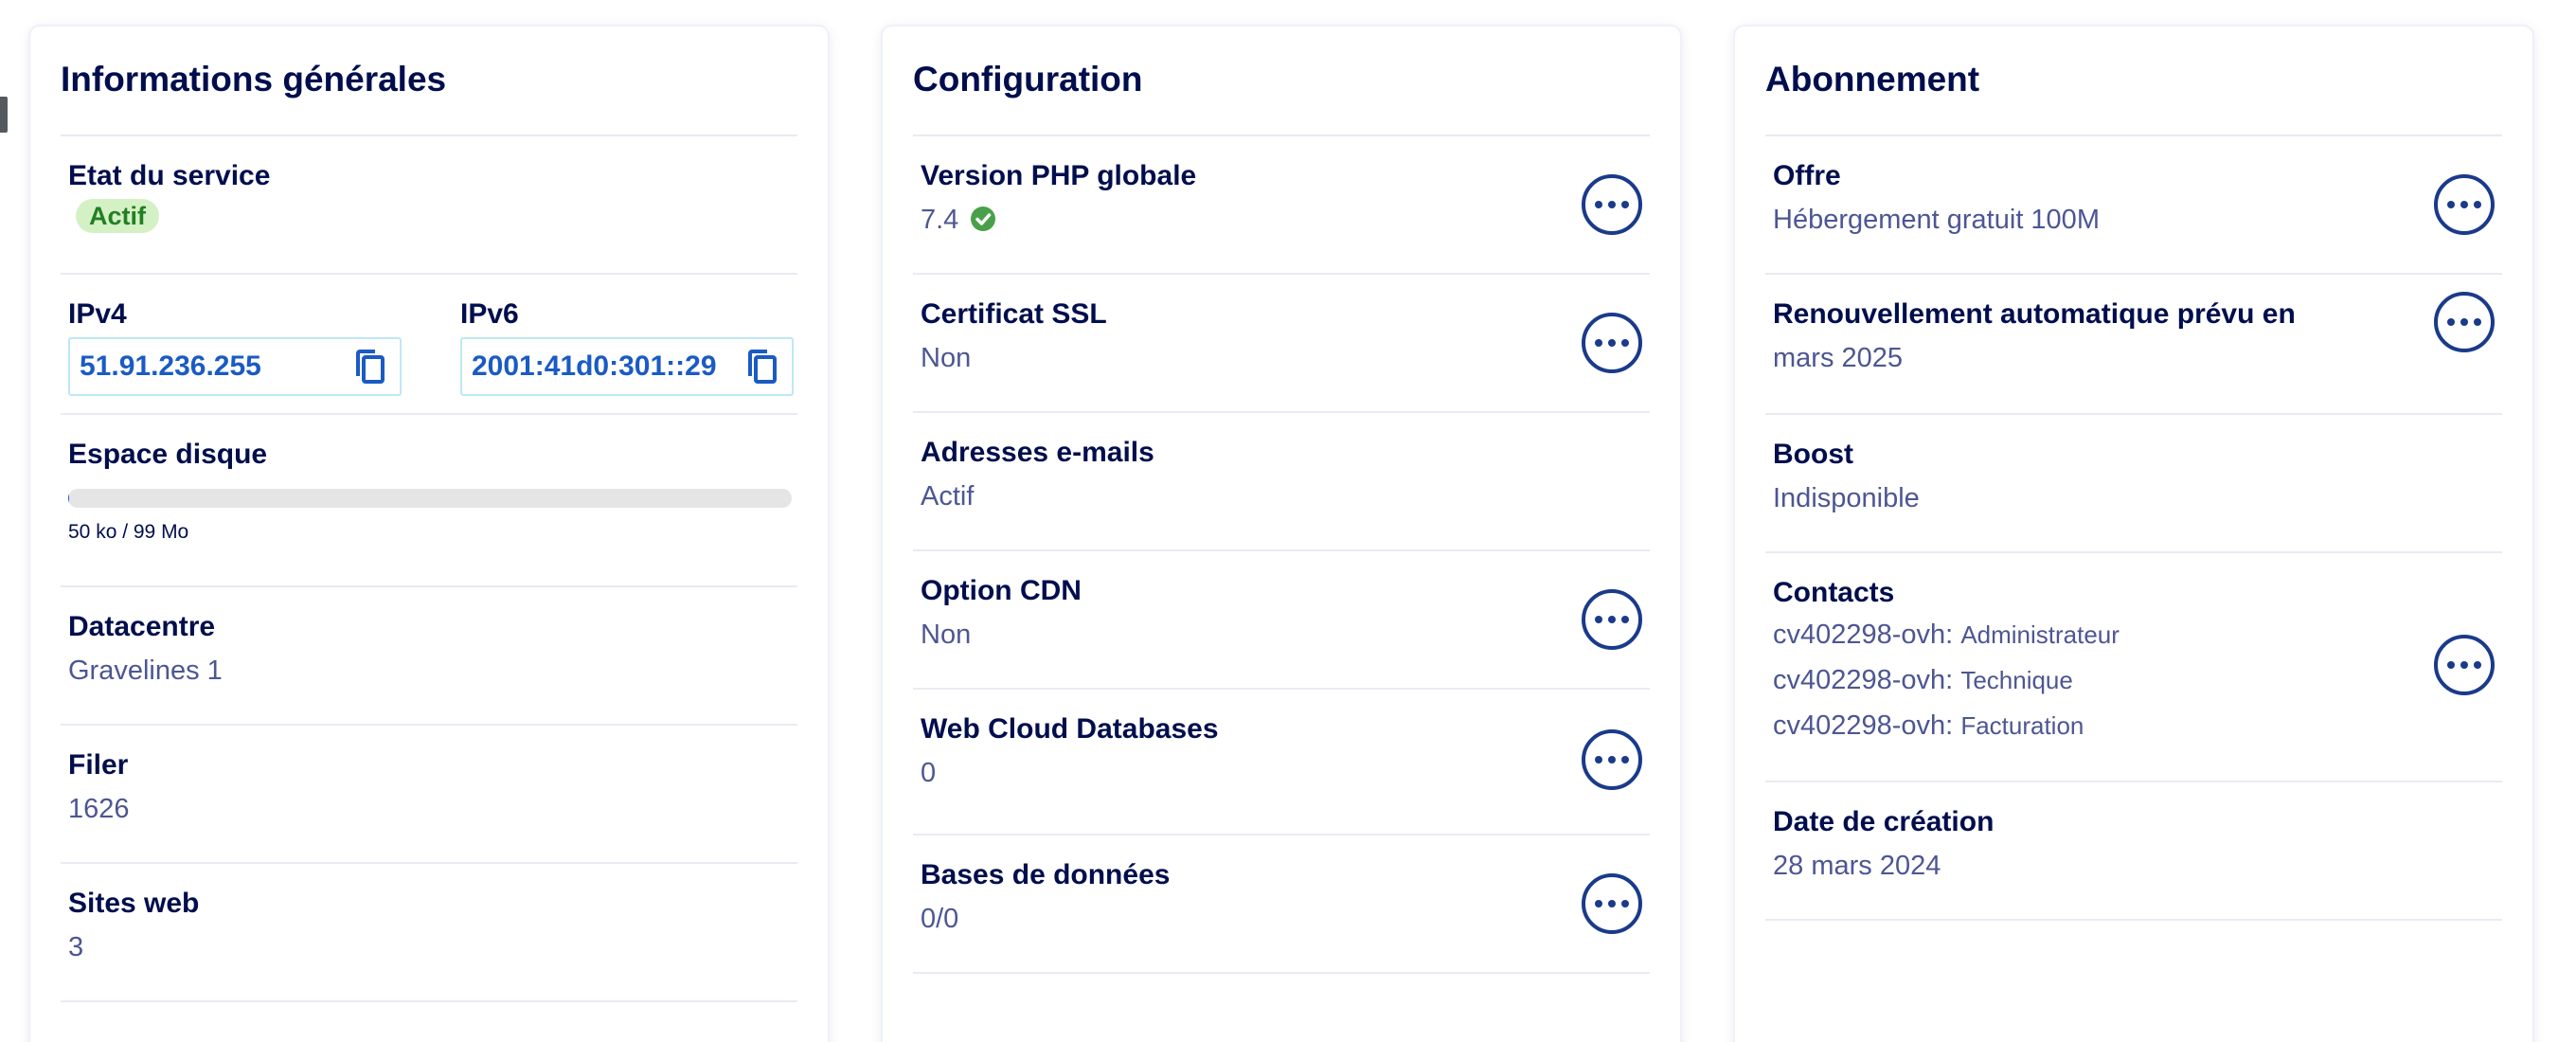 This screenshot has width=2576, height=1042. What do you see at coordinates (170, 366) in the screenshot?
I see `ipv4-value: 51.91.236.255` at bounding box center [170, 366].